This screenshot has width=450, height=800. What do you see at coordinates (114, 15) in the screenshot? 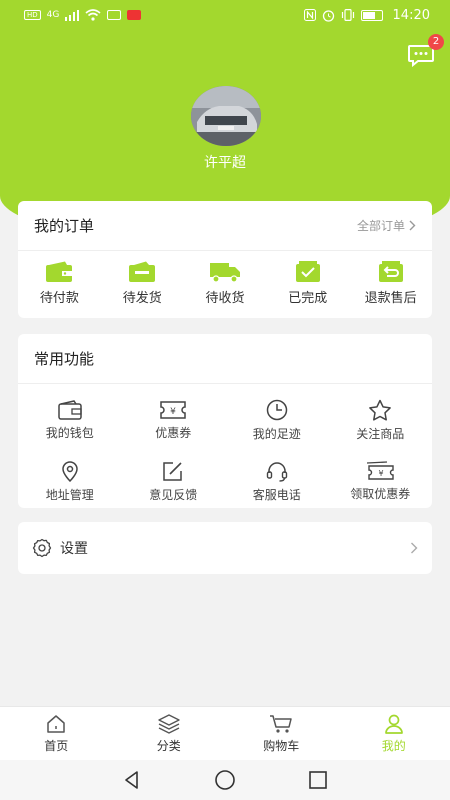
I see `app-notification-icon` at bounding box center [114, 15].